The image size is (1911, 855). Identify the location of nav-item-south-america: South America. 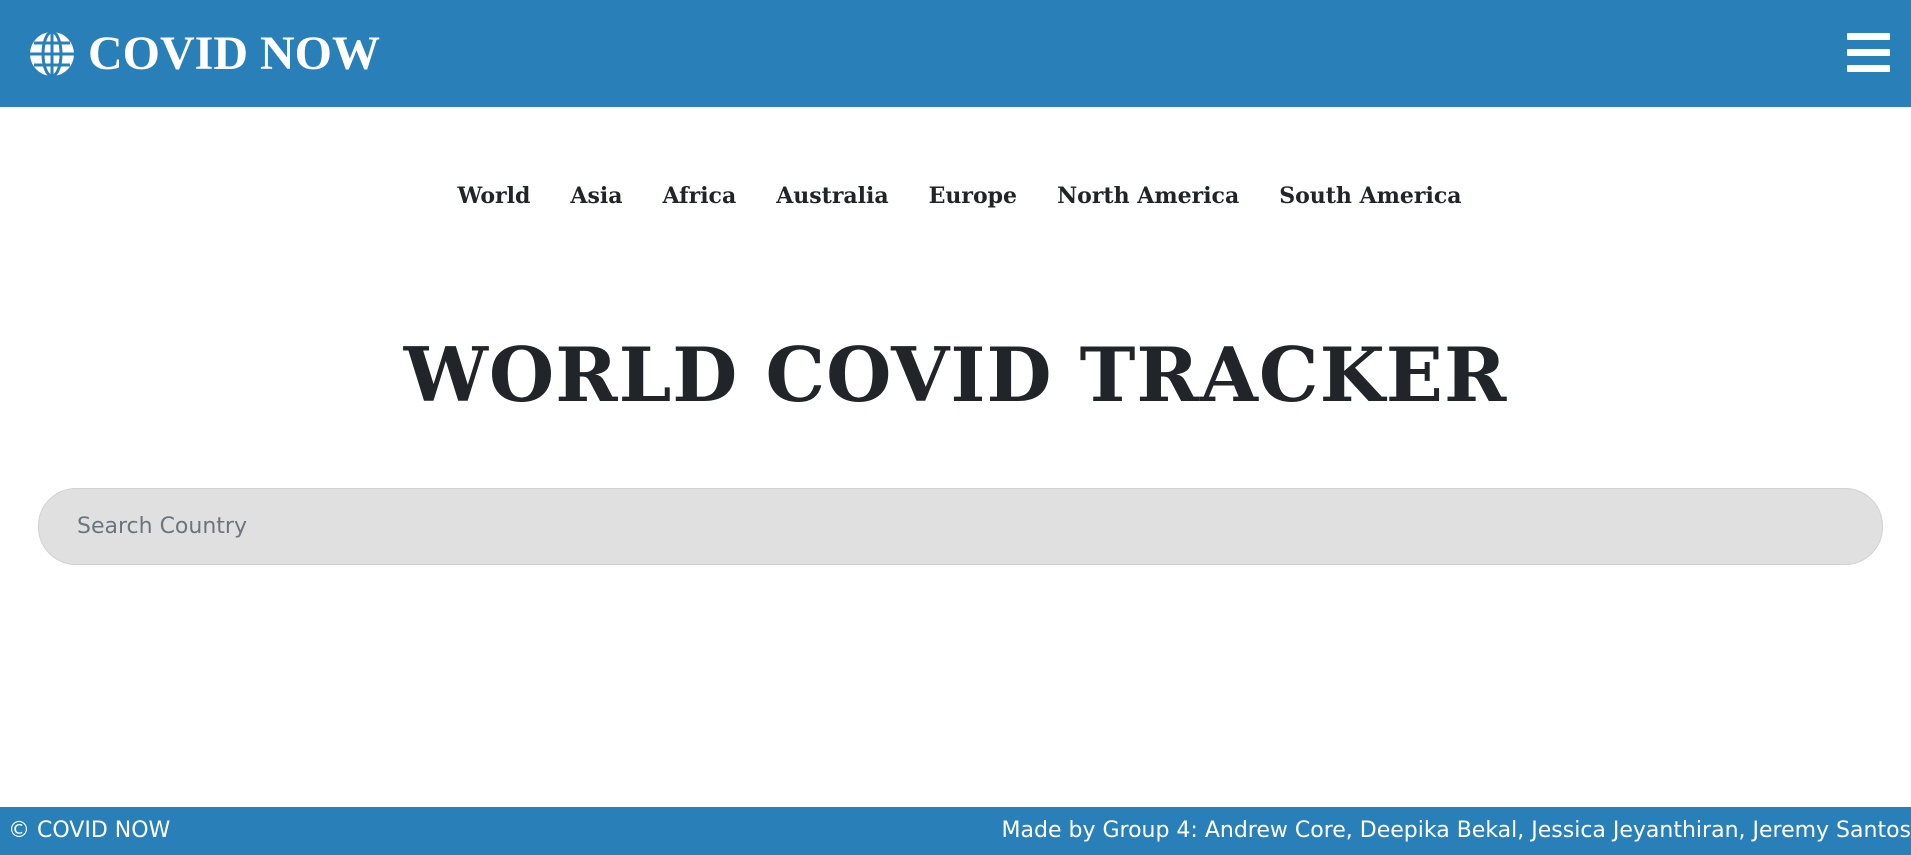
(1370, 196).